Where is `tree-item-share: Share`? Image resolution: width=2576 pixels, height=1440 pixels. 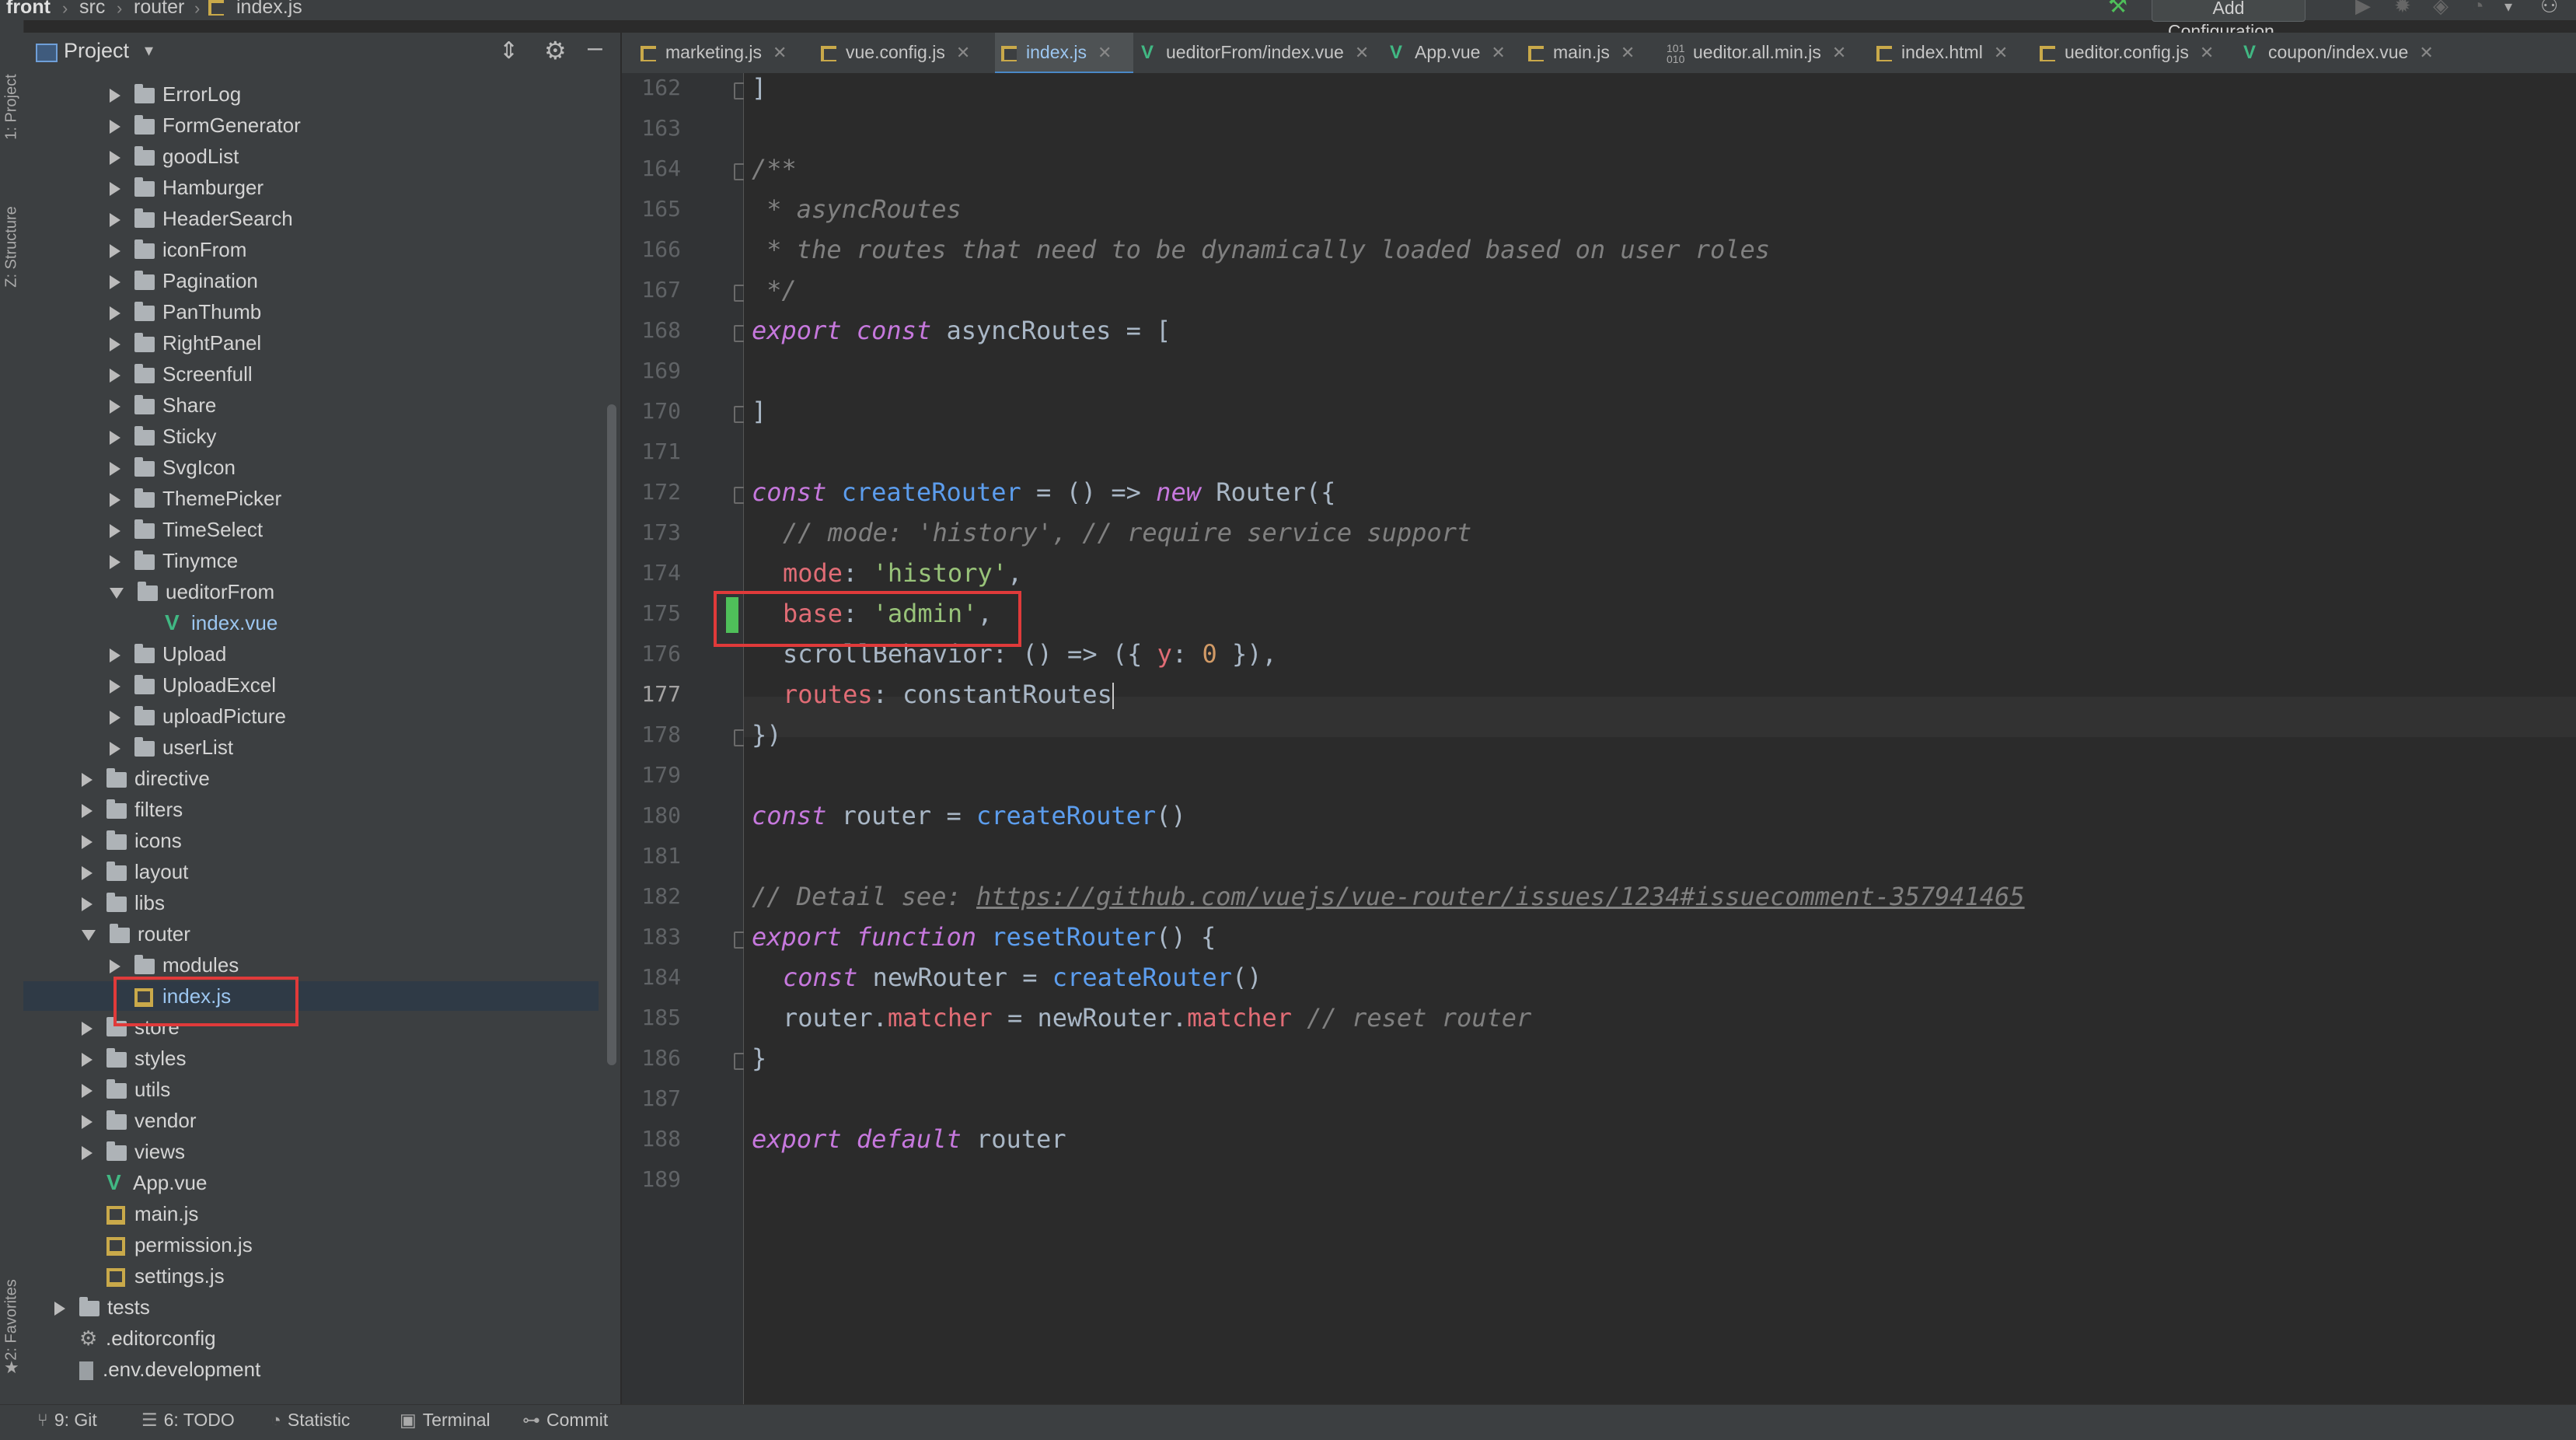
tree-item-share: Share is located at coordinates (163, 405).